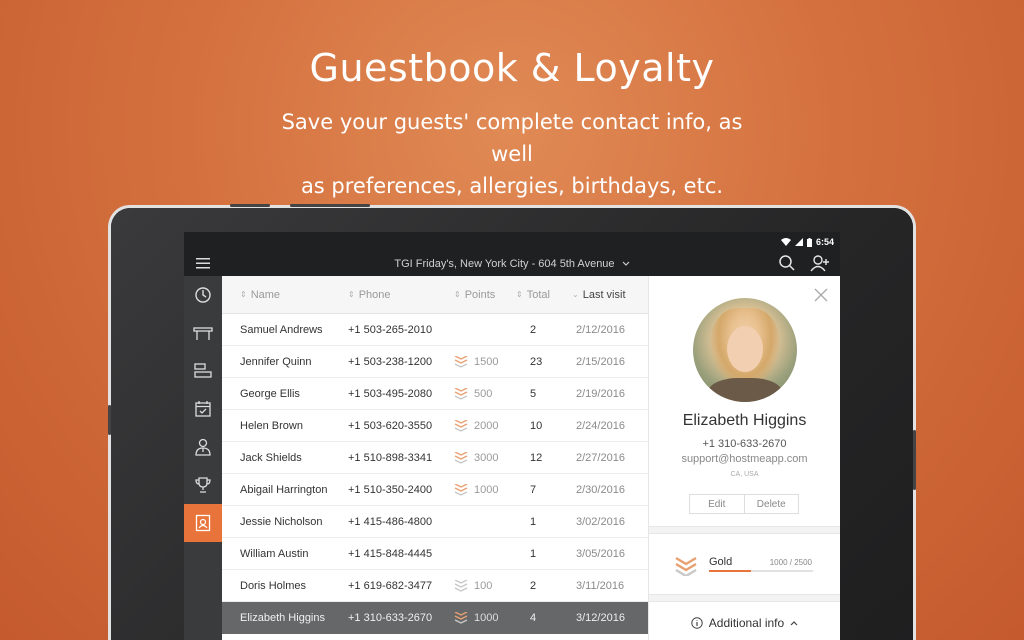 The width and height of the screenshot is (1024, 640). I want to click on column-header-name: ⇕ Name, so click(260, 295).